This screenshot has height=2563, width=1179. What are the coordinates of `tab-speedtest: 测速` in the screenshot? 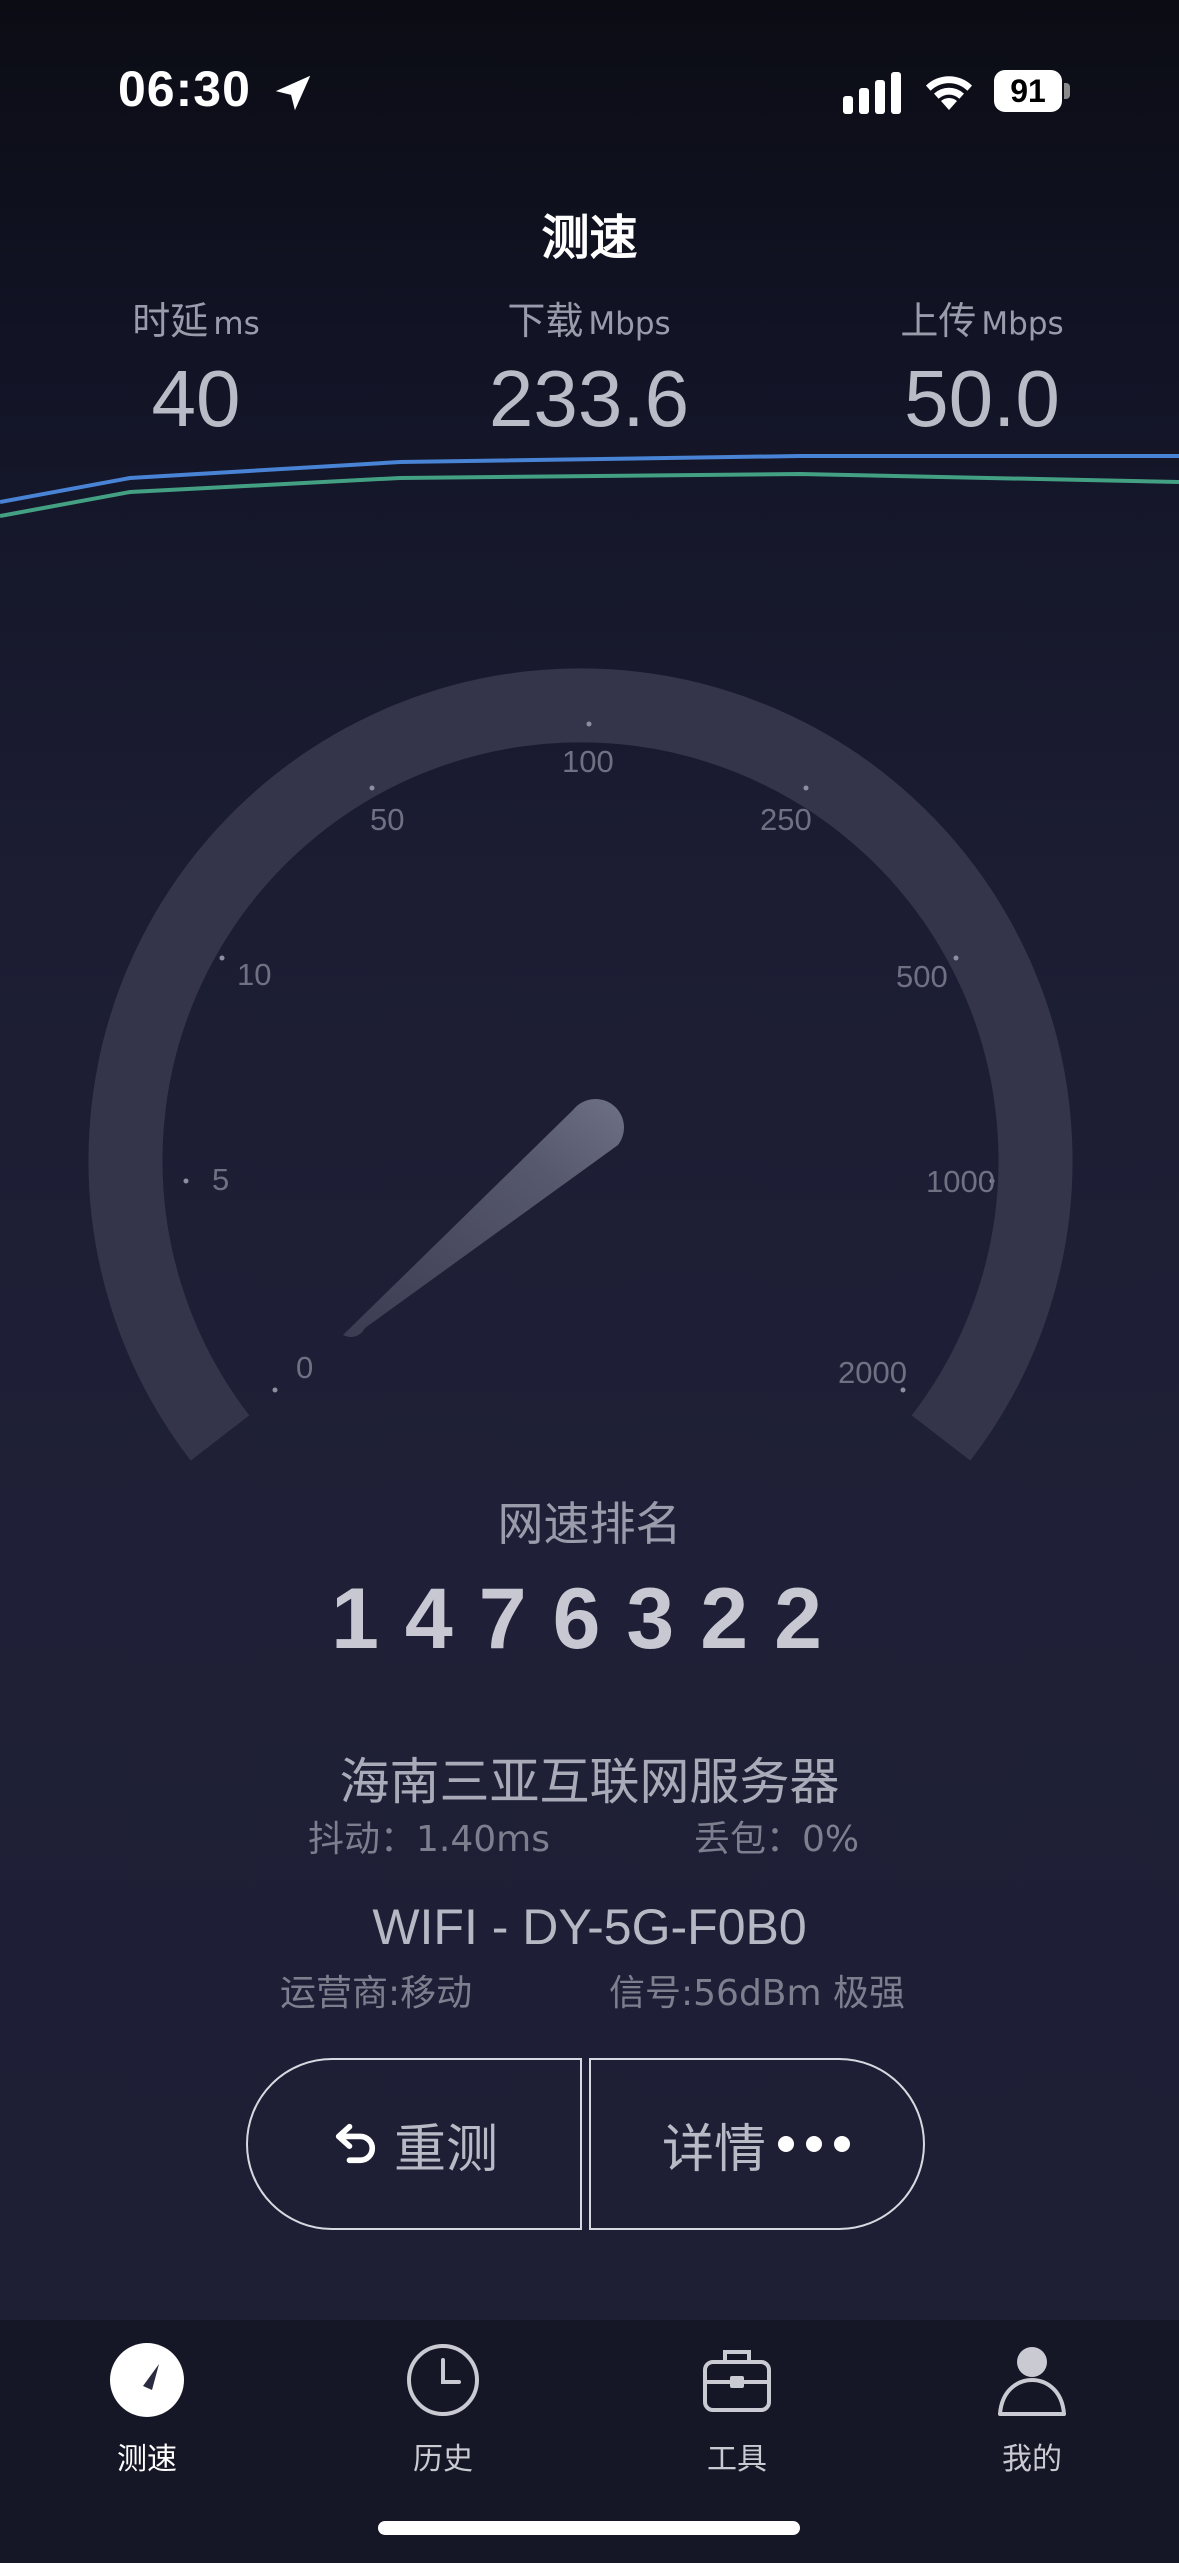 It's located at (147, 2409).